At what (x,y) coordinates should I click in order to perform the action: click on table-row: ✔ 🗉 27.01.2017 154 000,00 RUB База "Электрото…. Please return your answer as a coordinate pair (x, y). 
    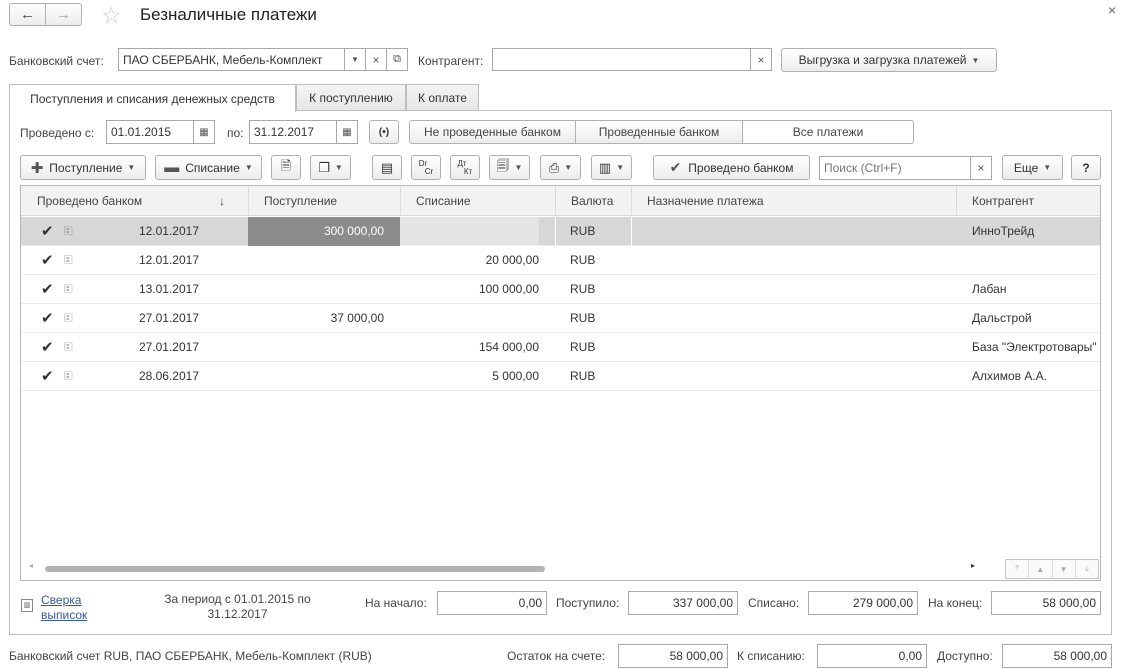
    Looking at the image, I should click on (560, 347).